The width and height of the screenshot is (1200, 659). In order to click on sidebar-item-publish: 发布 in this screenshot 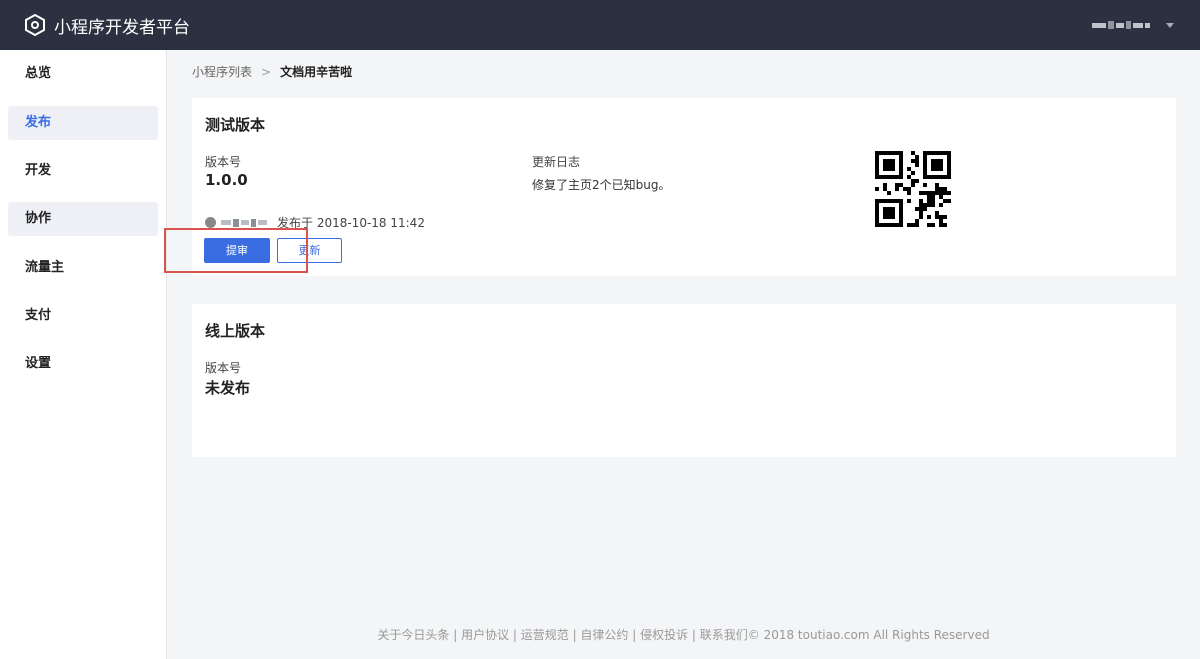, I will do `click(83, 123)`.